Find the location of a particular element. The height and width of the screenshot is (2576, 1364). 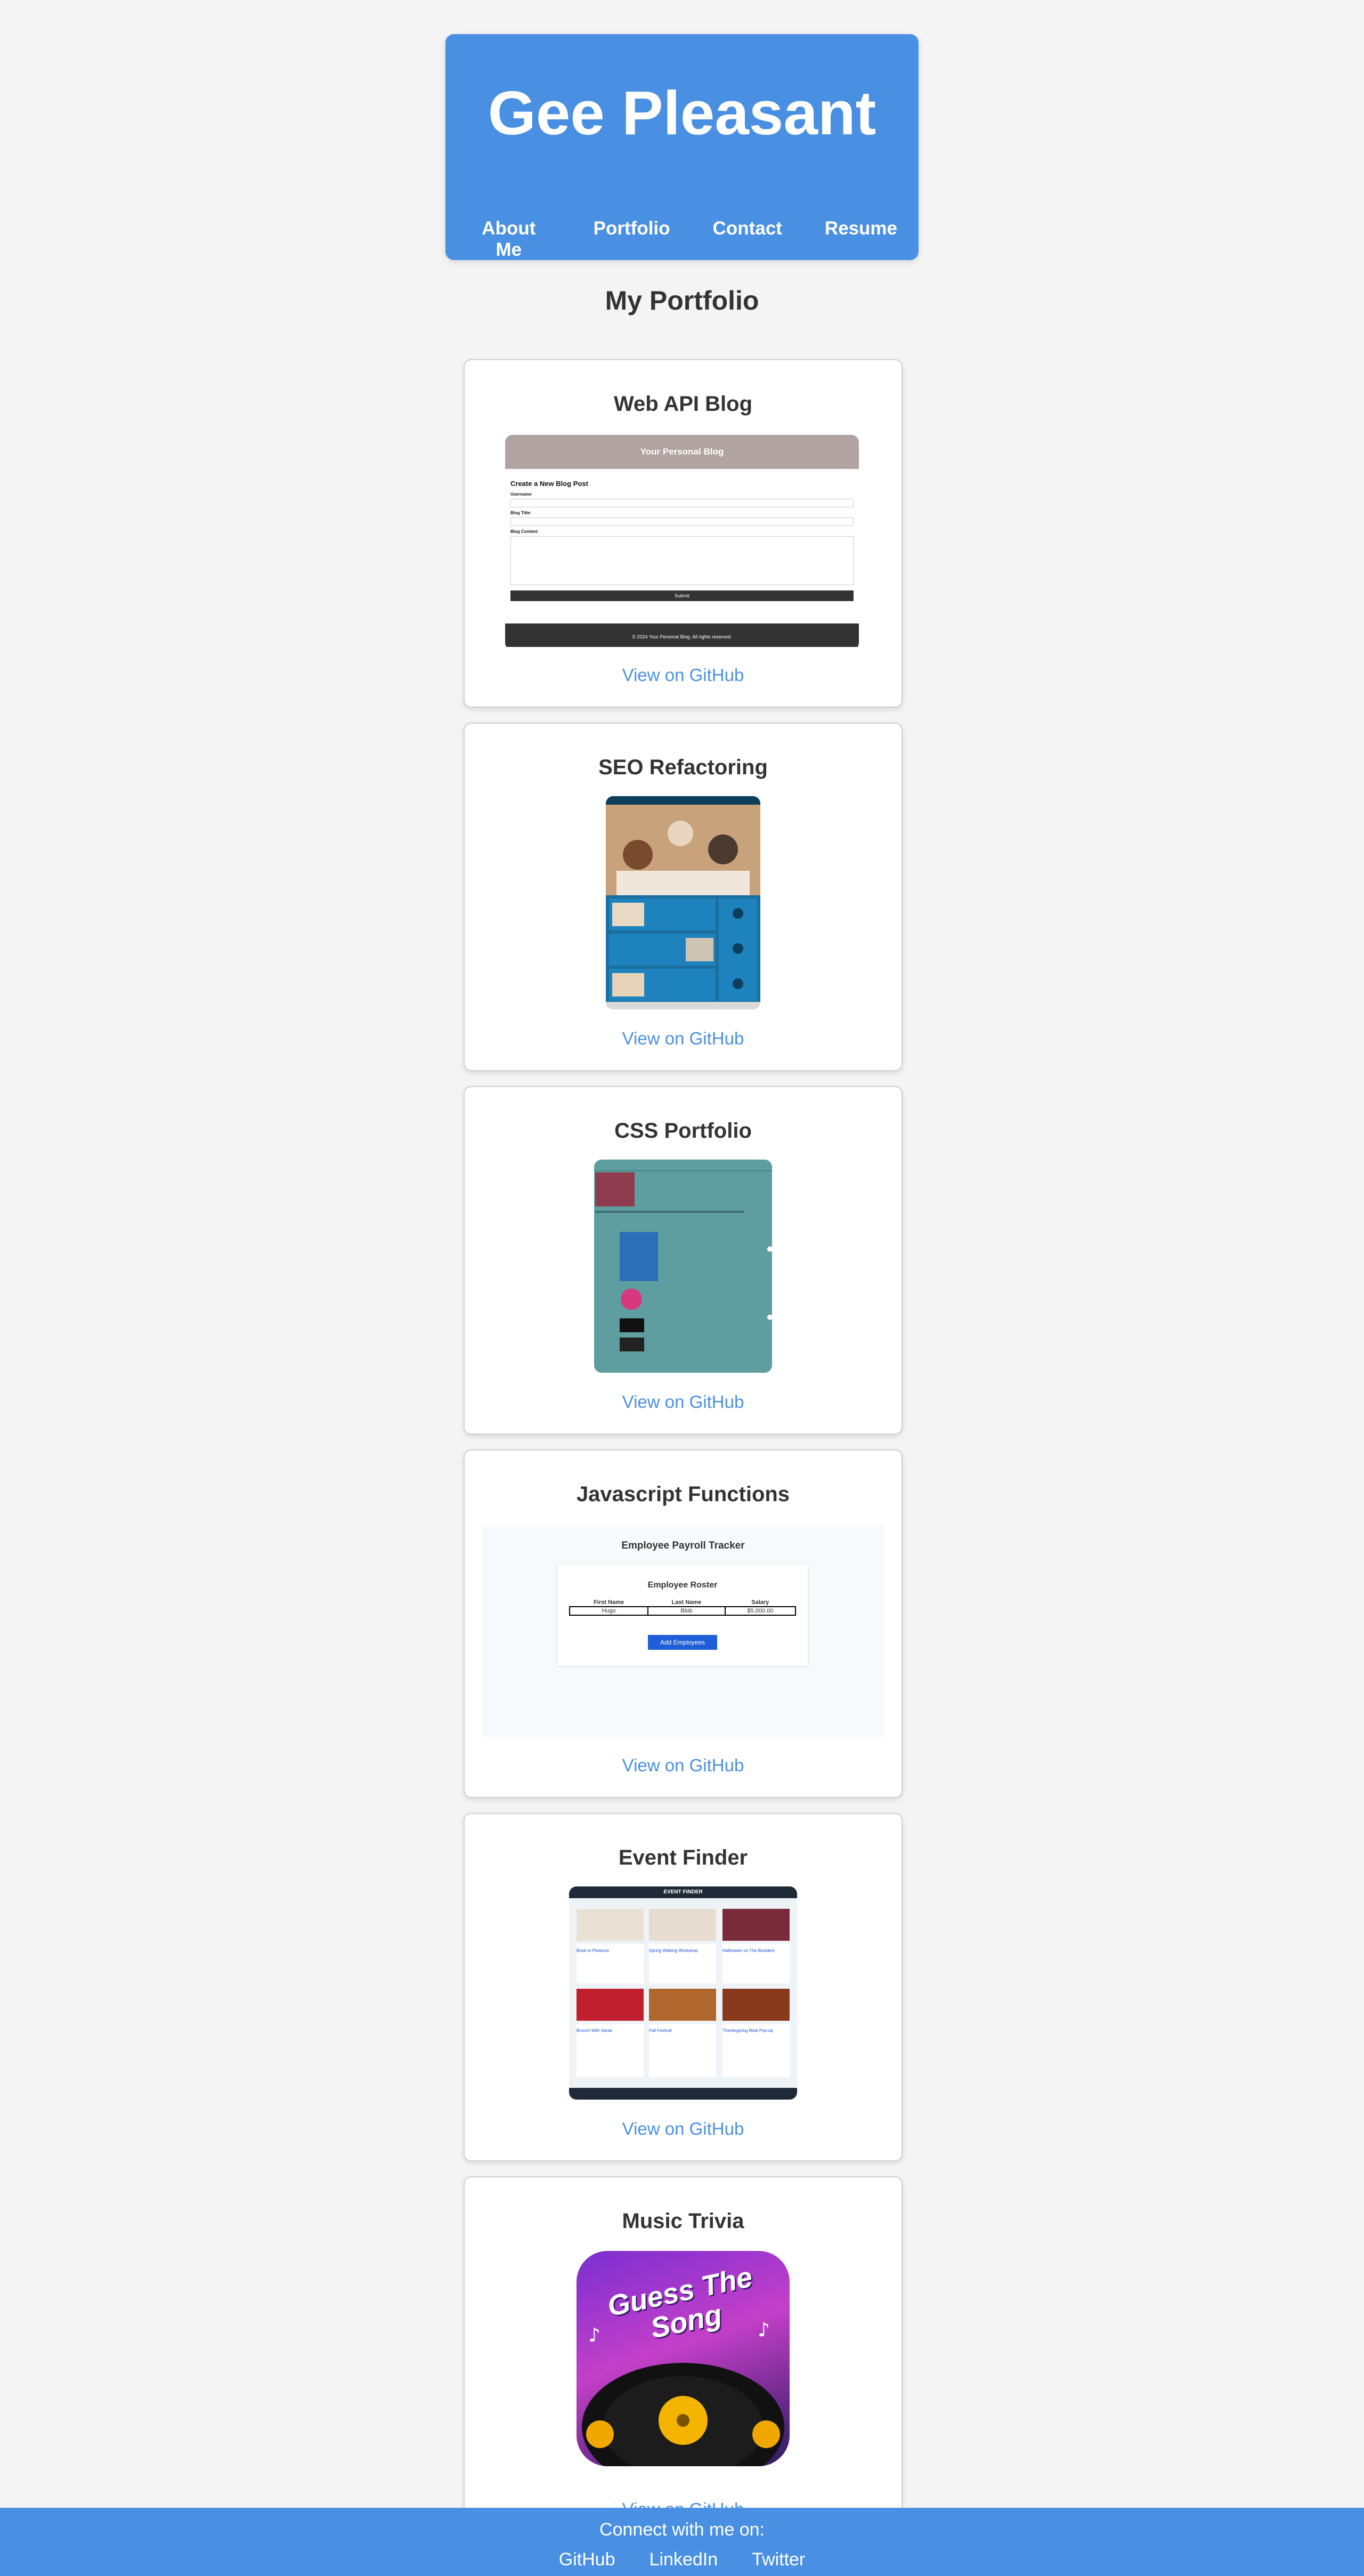

project-title: SEO Refactoring is located at coordinates (683, 767).